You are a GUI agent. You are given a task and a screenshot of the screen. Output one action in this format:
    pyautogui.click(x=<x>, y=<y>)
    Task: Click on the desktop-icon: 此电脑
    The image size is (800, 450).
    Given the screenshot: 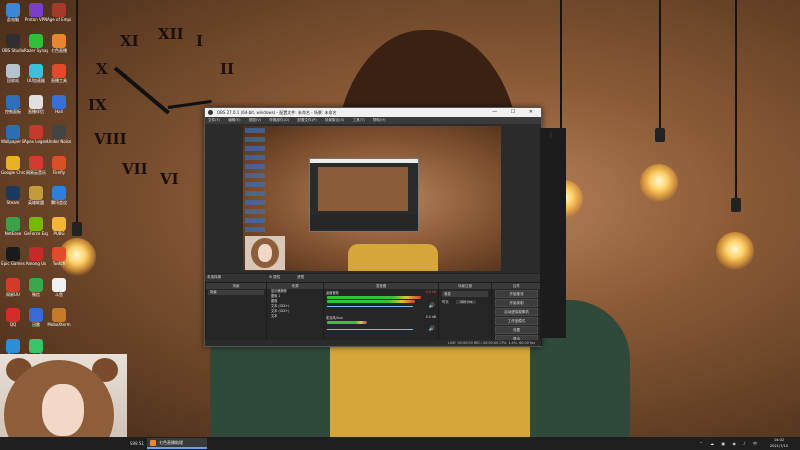 What is the action you would take?
    pyautogui.click(x=13, y=15)
    